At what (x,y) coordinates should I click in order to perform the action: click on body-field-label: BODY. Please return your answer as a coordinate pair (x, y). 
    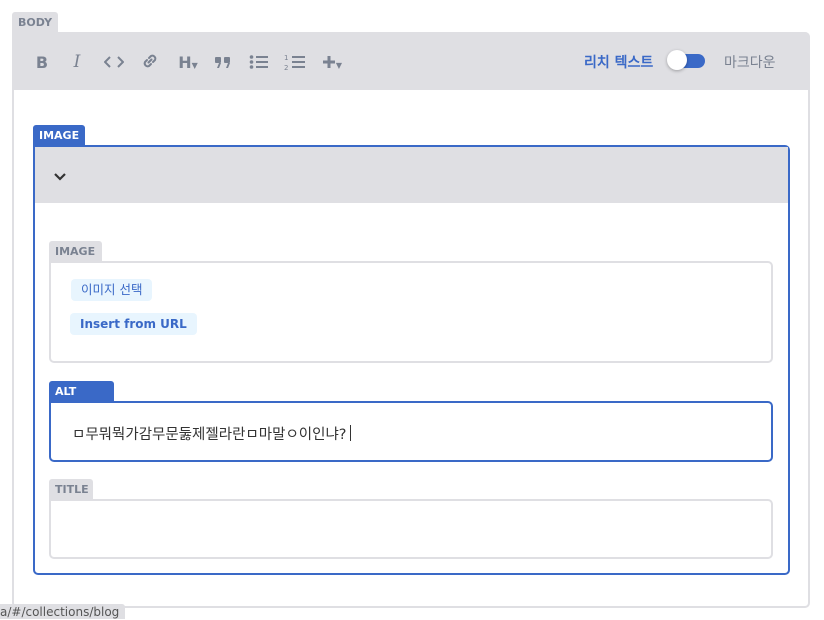
    Looking at the image, I should click on (35, 22).